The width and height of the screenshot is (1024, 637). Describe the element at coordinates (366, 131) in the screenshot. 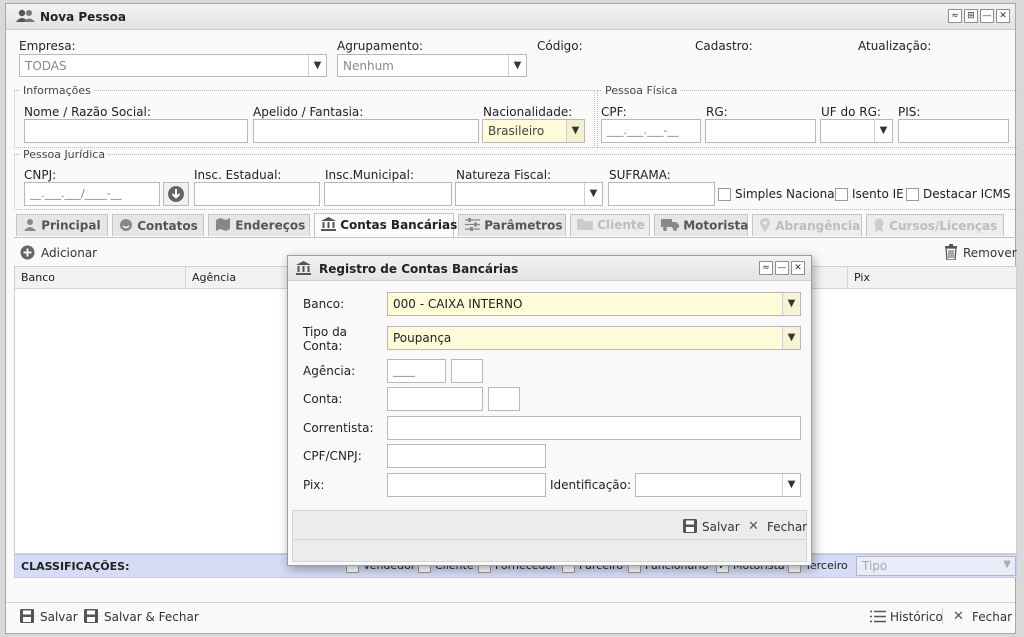

I see `apelido-input` at that location.